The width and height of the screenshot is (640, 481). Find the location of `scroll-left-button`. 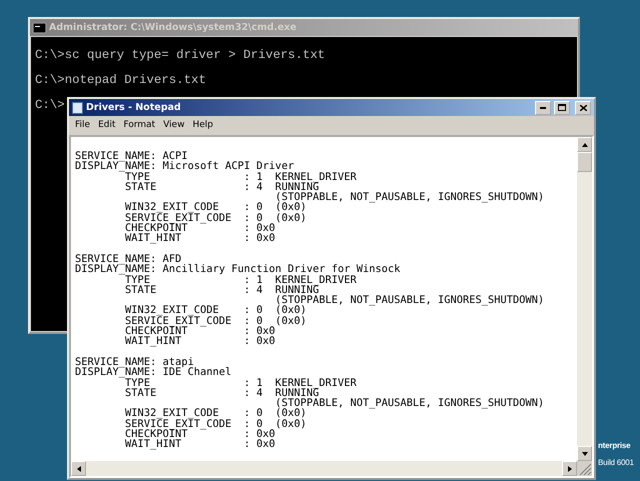

scroll-left-button is located at coordinates (78, 468).